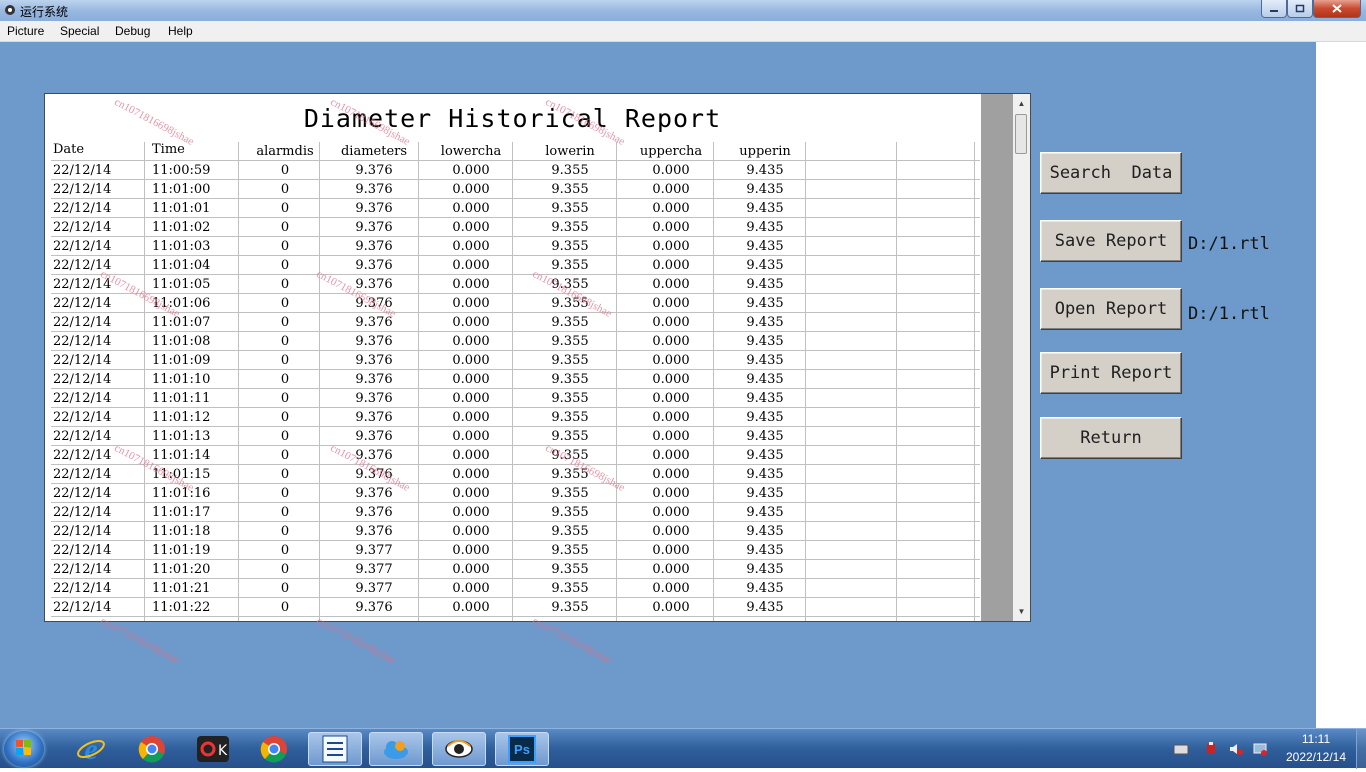  I want to click on eye-app-icon, so click(459, 749).